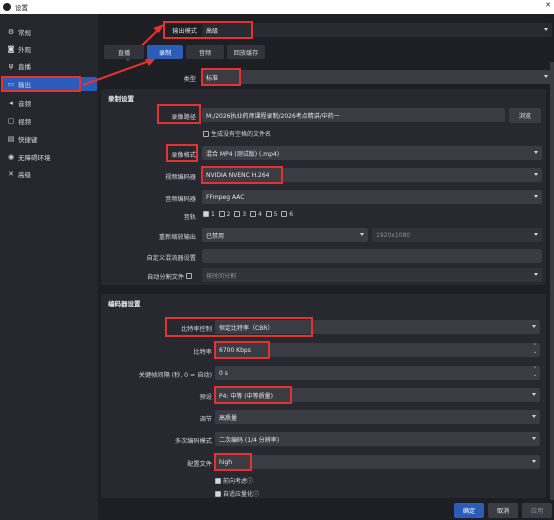 Image resolution: width=554 pixels, height=520 pixels. What do you see at coordinates (377, 77) in the screenshot?
I see `type-select: 标准` at bounding box center [377, 77].